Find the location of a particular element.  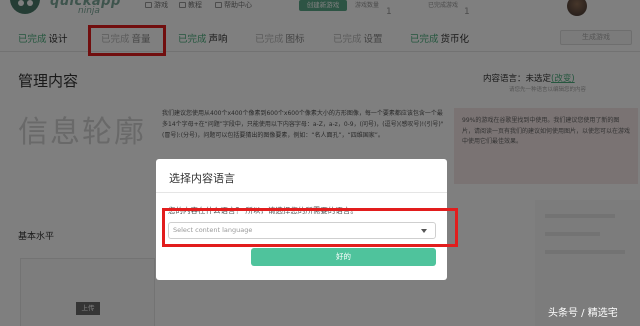

dialog-title: 选择内容语言 is located at coordinates (202, 178).